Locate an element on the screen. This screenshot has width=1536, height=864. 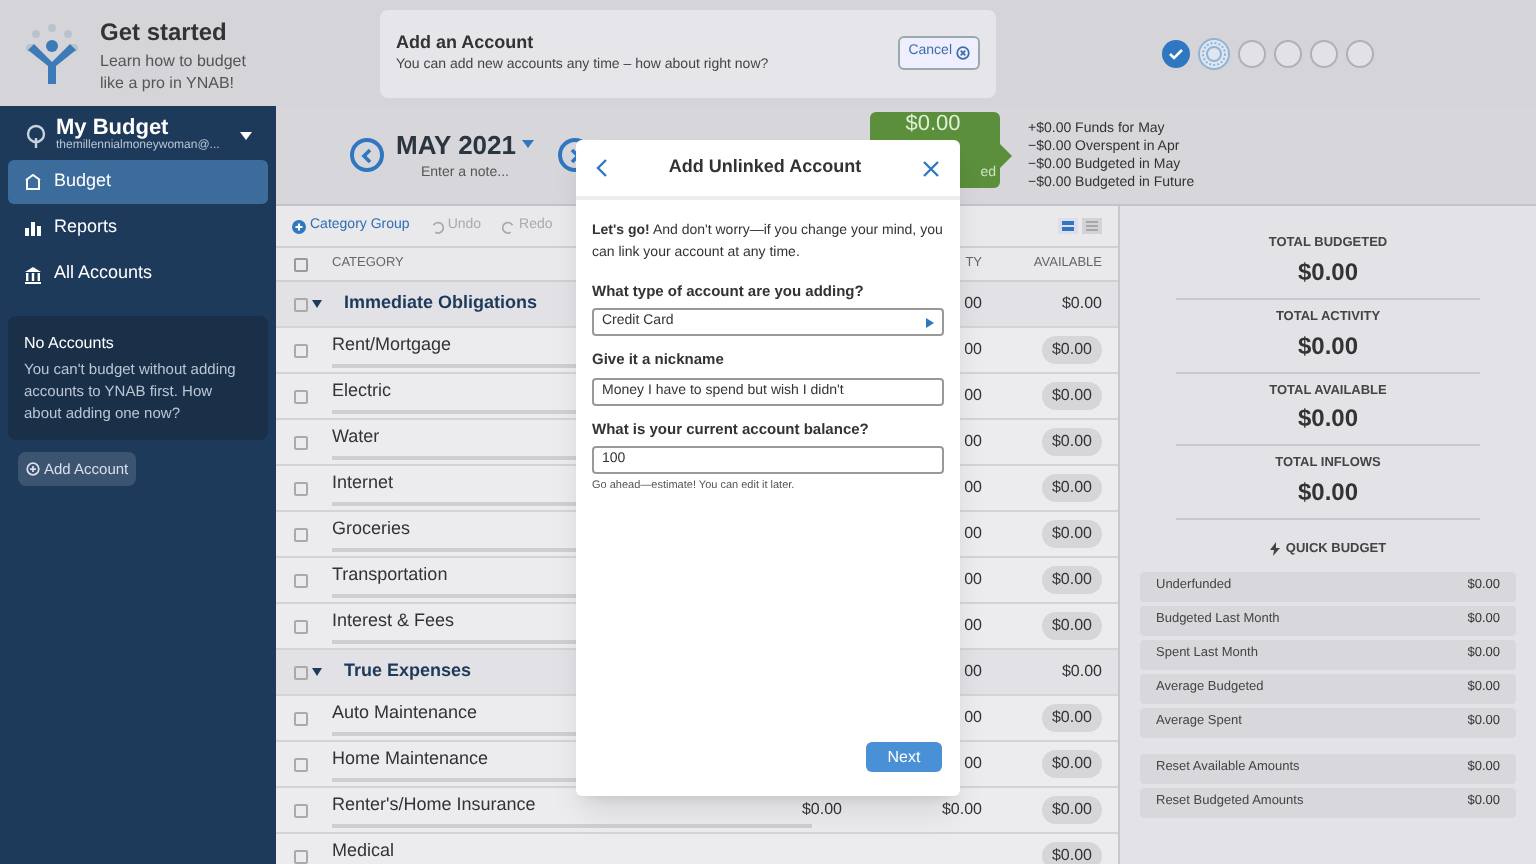
month-label: MAY 2021 is located at coordinates (456, 144).